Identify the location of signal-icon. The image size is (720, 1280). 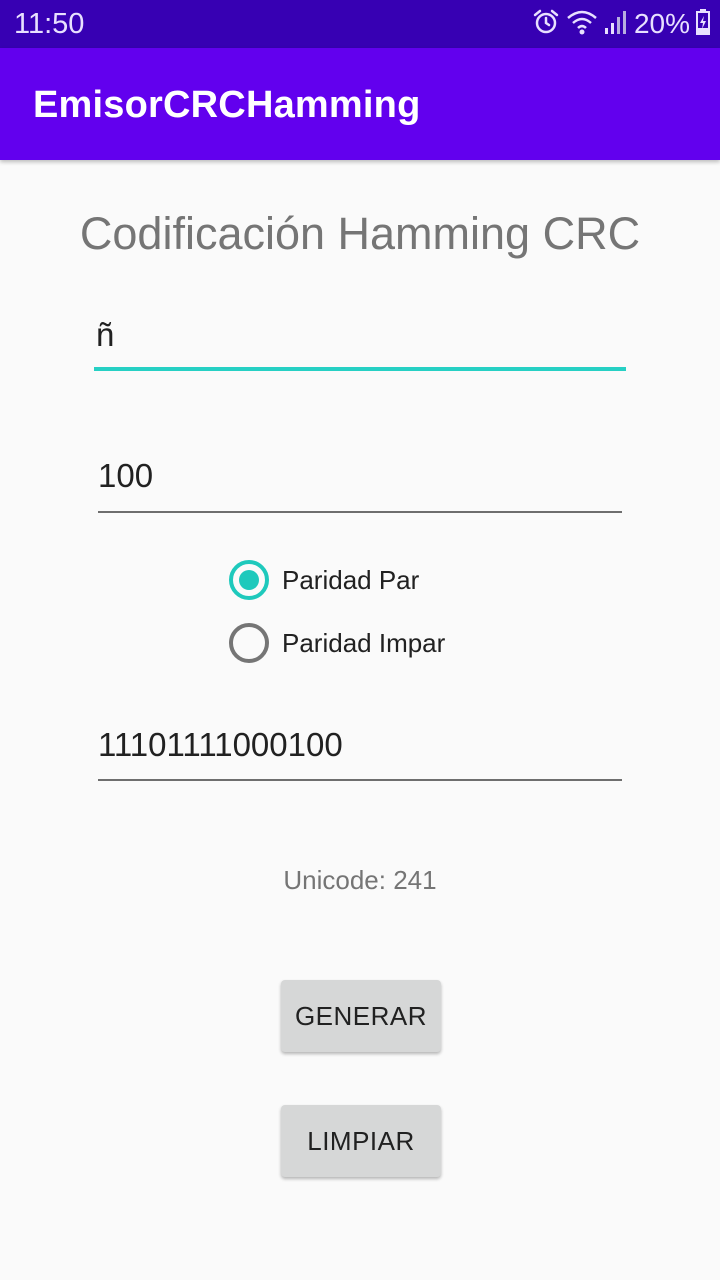
(616, 24).